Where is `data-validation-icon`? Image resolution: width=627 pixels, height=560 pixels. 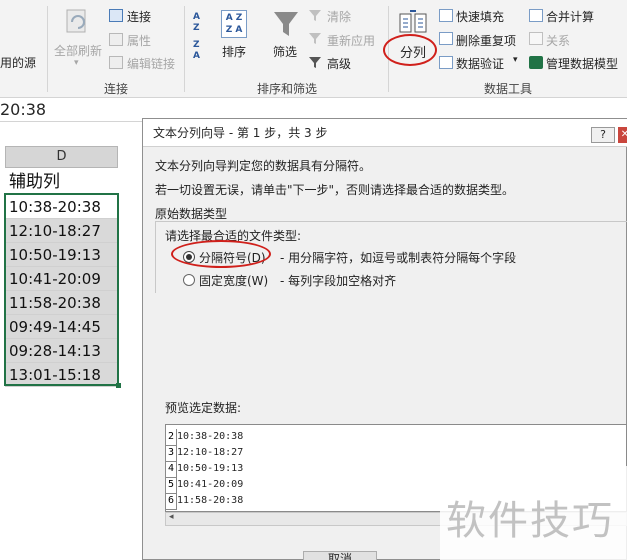 data-validation-icon is located at coordinates (446, 62).